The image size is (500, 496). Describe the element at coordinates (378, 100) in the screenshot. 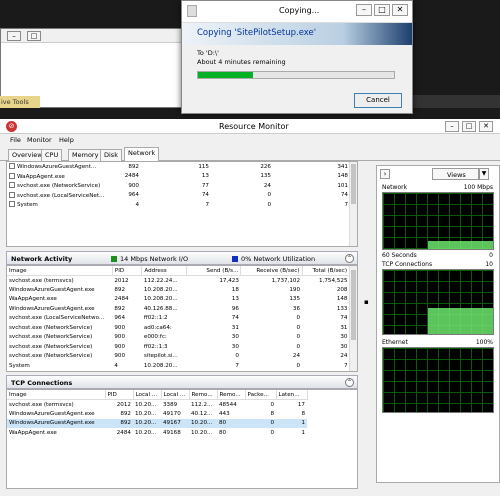

I see `cancel-button: Cancel` at that location.